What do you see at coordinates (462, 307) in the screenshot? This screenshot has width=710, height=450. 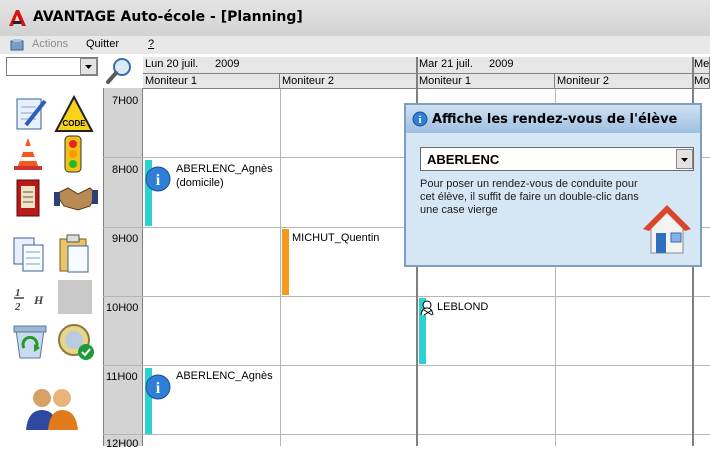 I see `appointment-student-name: LEBLOND` at bounding box center [462, 307].